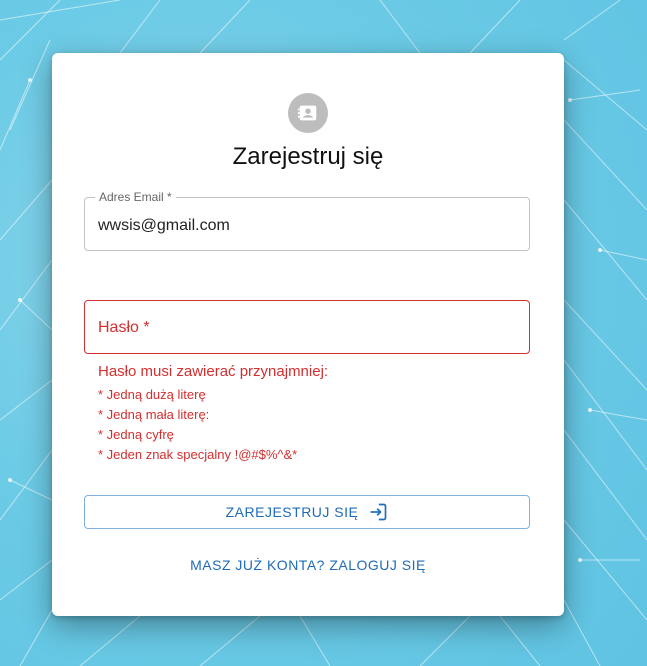 This screenshot has height=666, width=647. What do you see at coordinates (213, 371) in the screenshot?
I see `password-helper-title: Hasło musi zawierać przynajmniej:` at bounding box center [213, 371].